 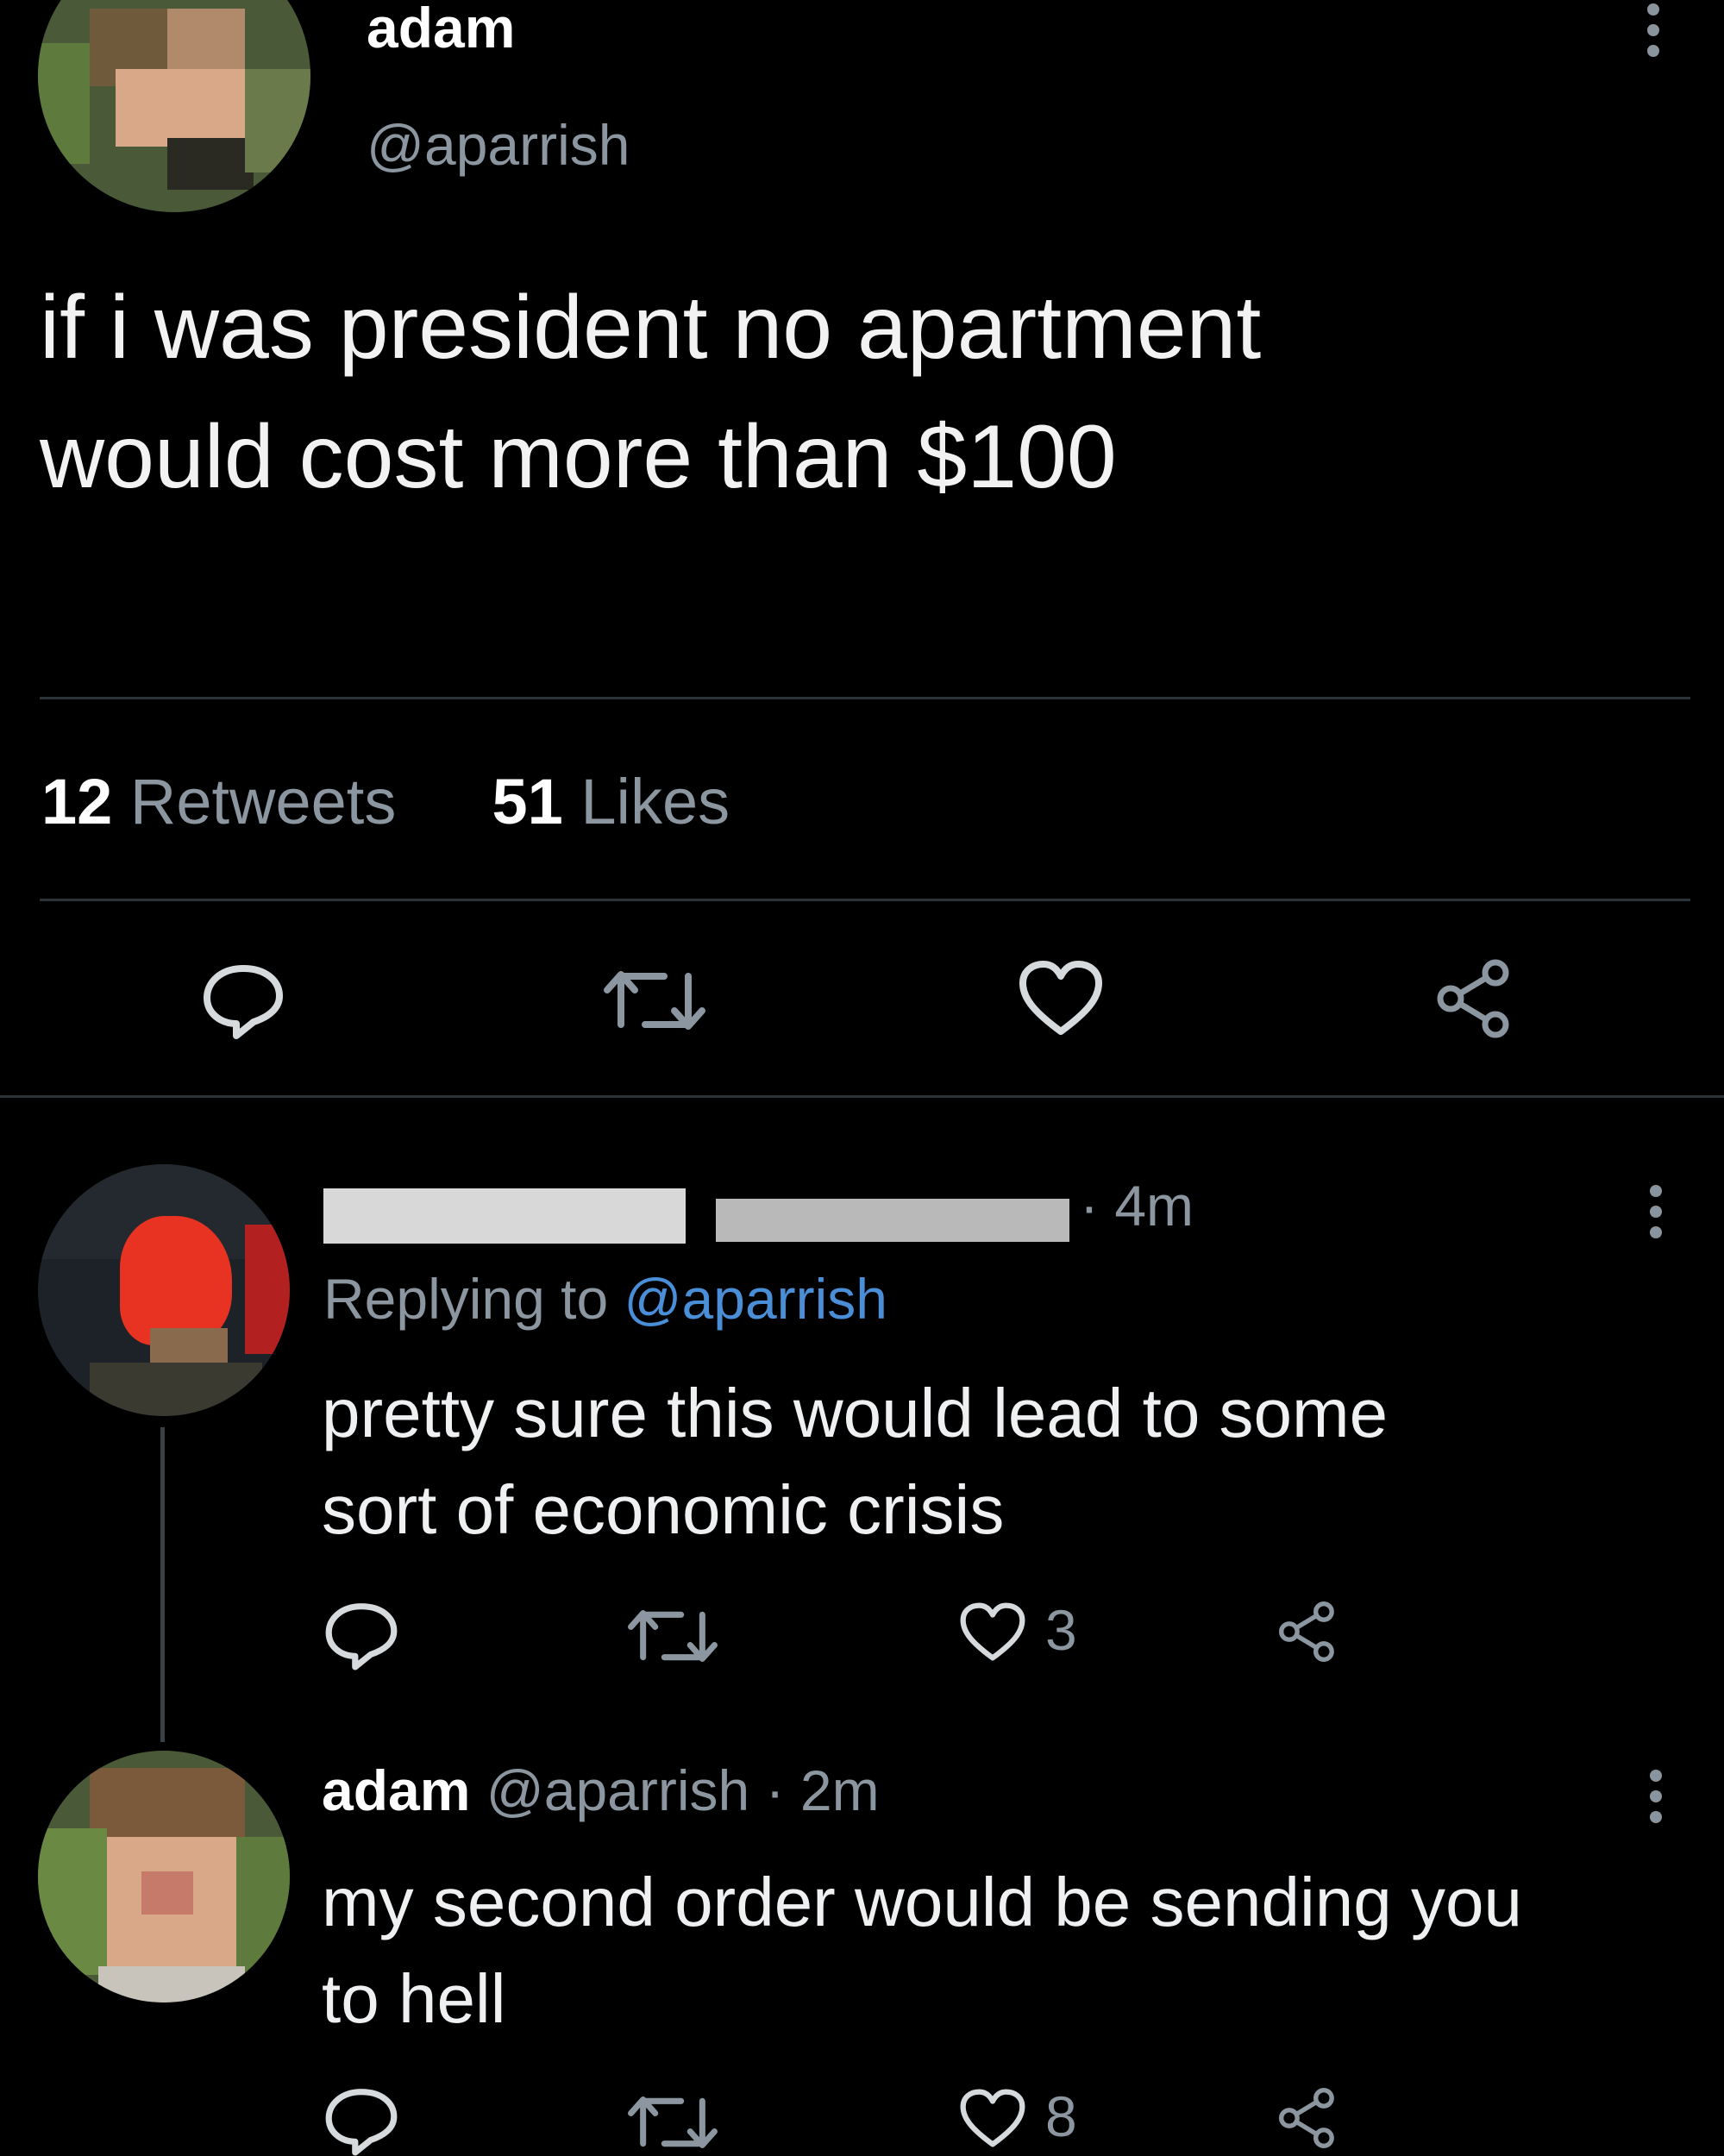 What do you see at coordinates (892, 1220) in the screenshot?
I see `redacted-handle` at bounding box center [892, 1220].